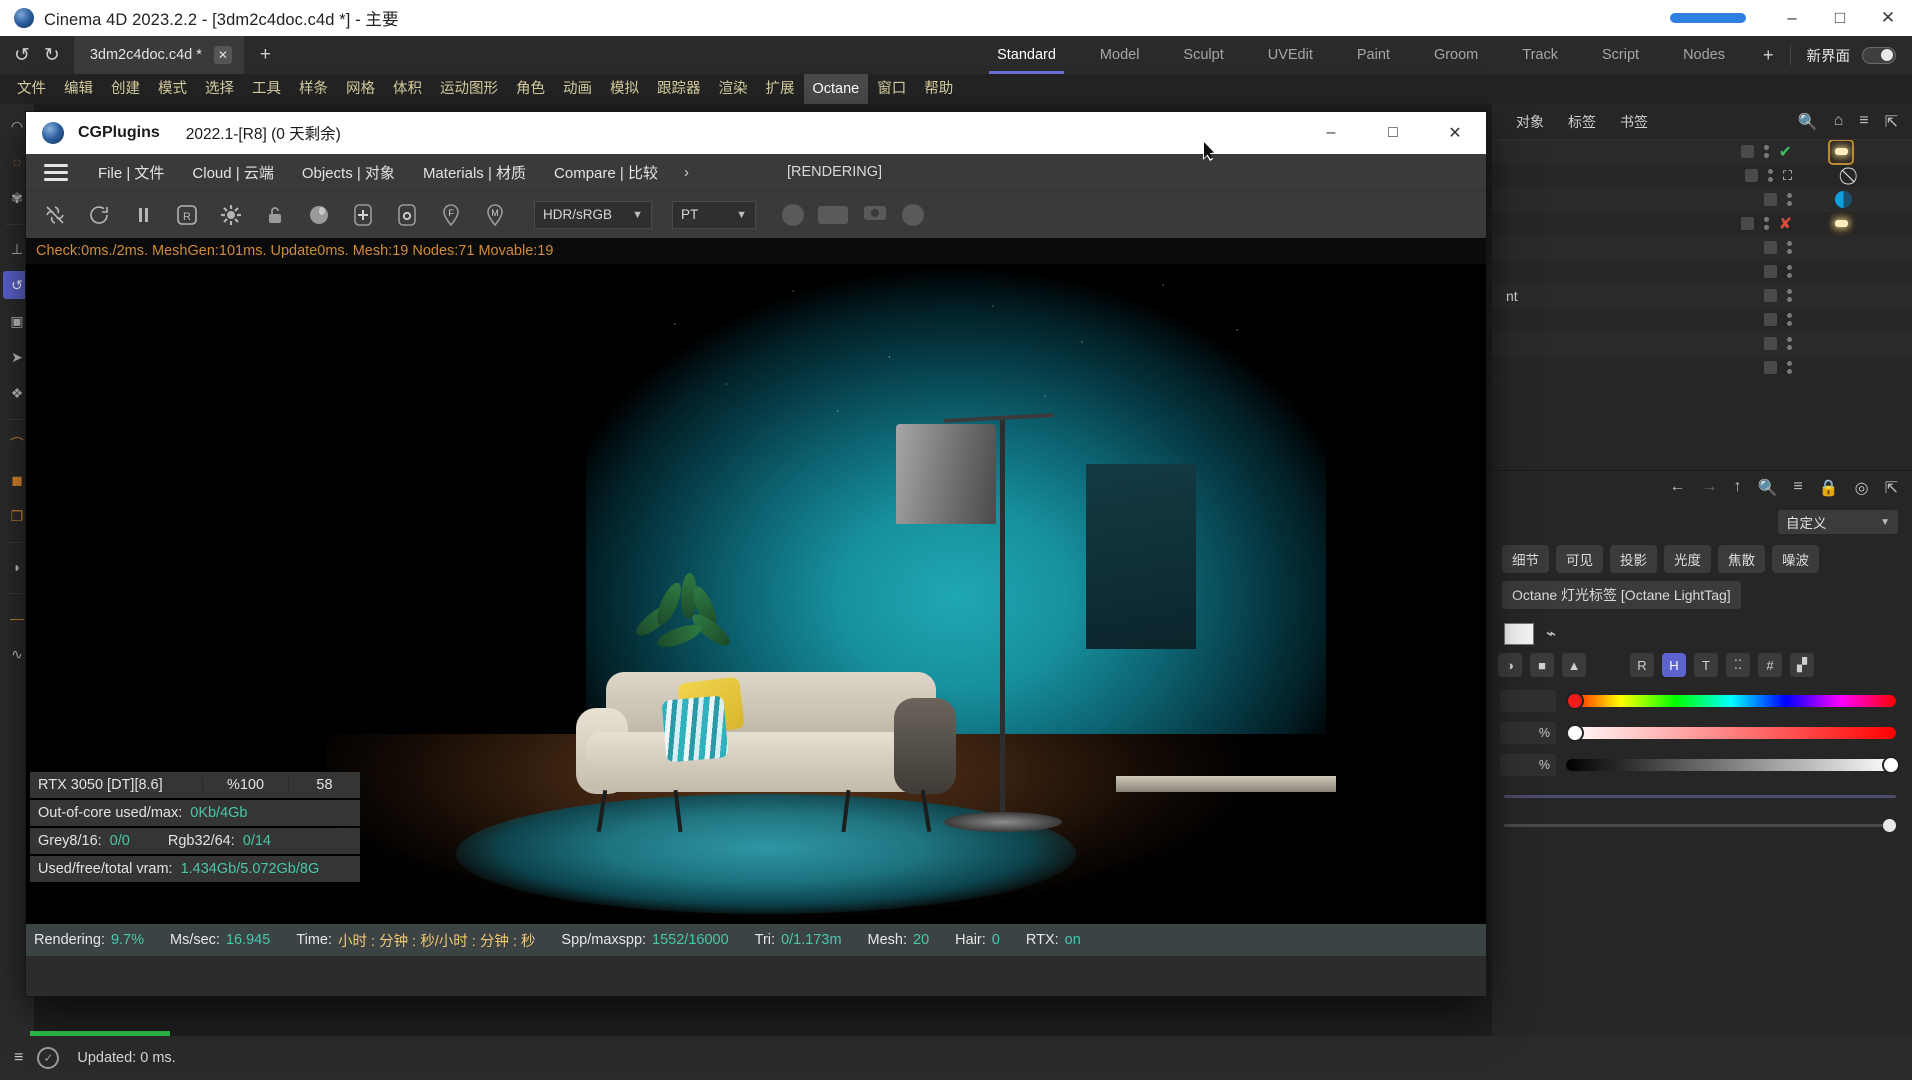 The image size is (1912, 1080). I want to click on menu-animate: 动画, so click(577, 89).